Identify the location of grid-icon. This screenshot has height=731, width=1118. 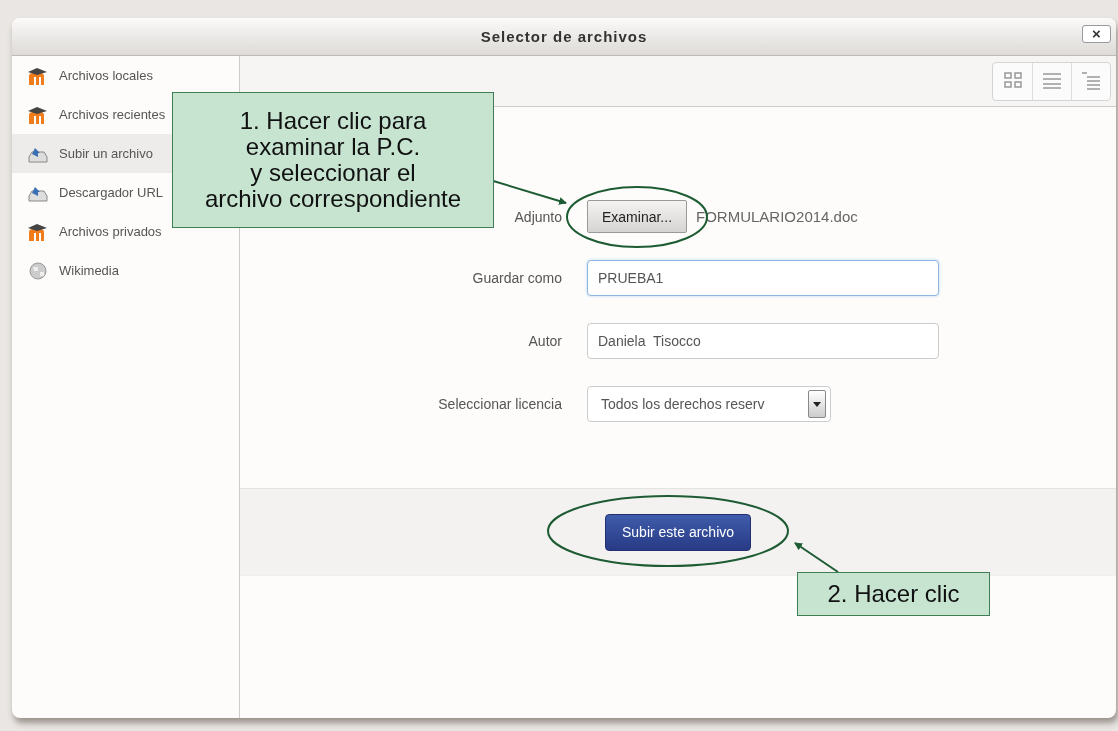
(1012, 81).